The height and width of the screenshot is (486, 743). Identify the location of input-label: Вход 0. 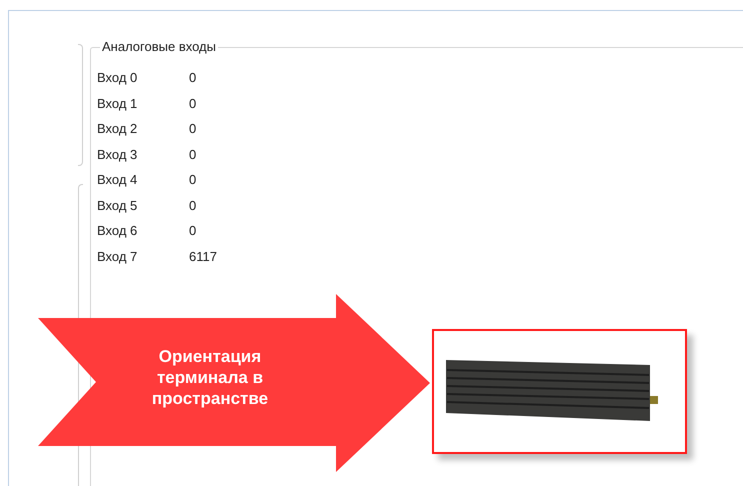
(117, 78).